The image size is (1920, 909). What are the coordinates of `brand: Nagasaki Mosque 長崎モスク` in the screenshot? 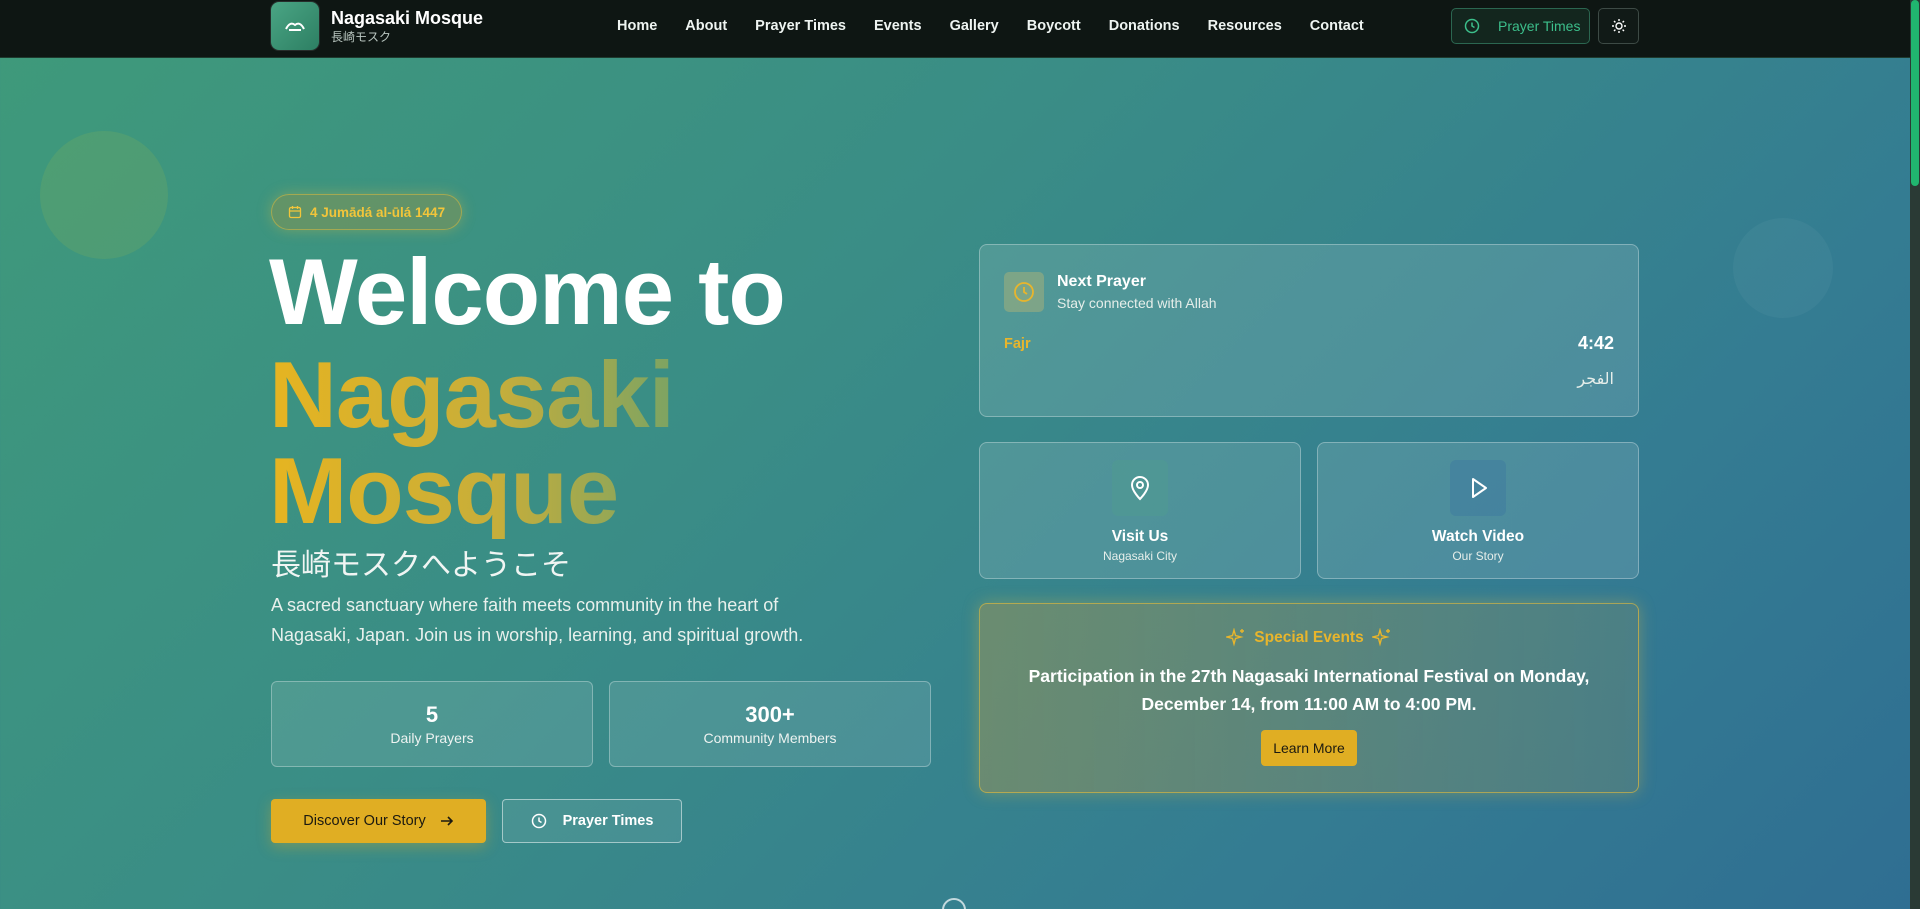 It's located at (377, 26).